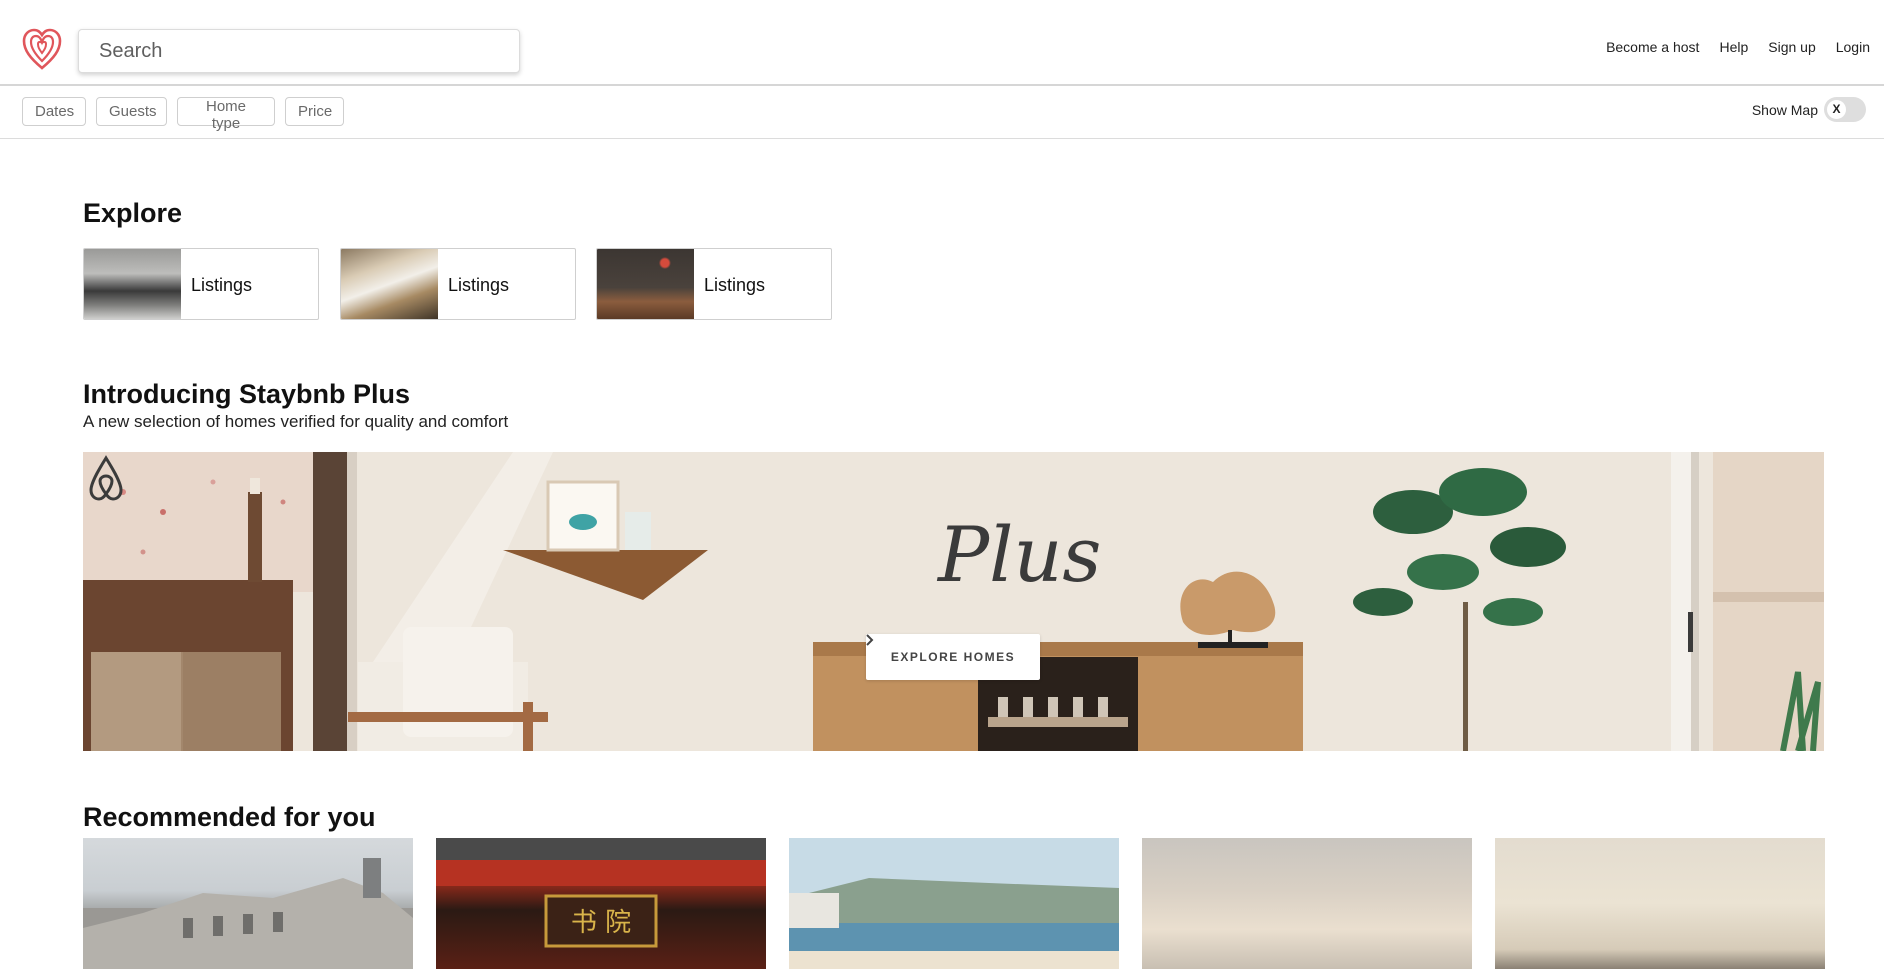 This screenshot has height=969, width=1884. What do you see at coordinates (645, 284) in the screenshot?
I see `lounge-photo` at bounding box center [645, 284].